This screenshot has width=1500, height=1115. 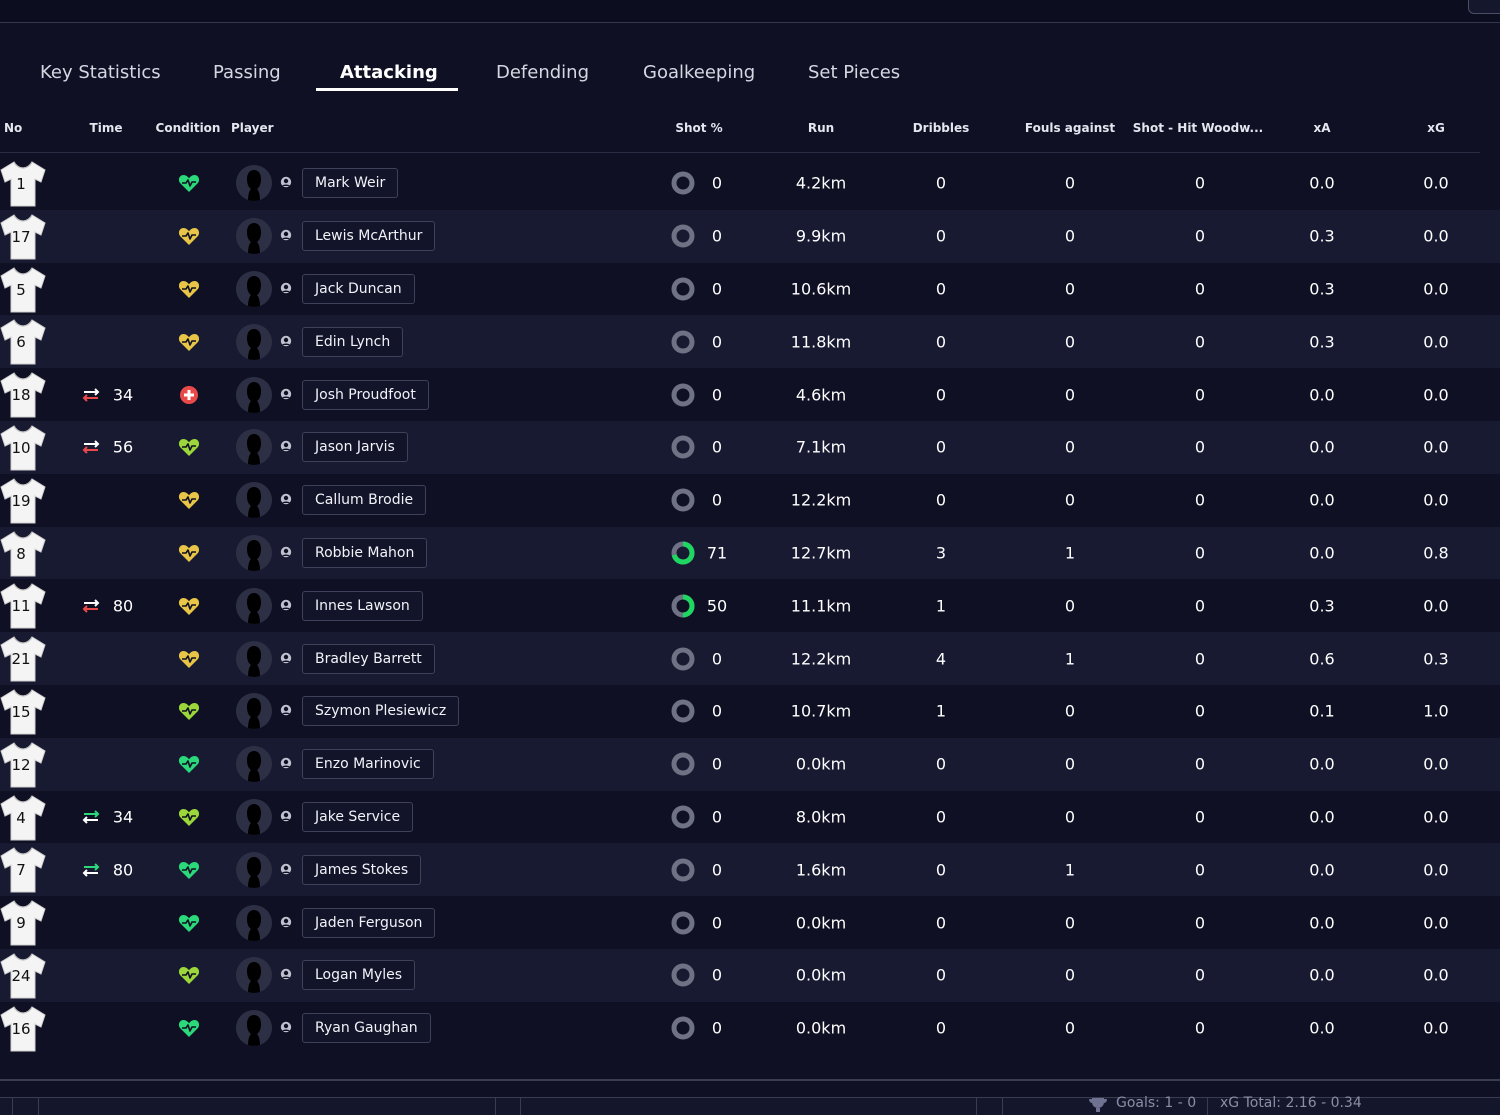 I want to click on tab-defending: Defending, so click(x=542, y=72).